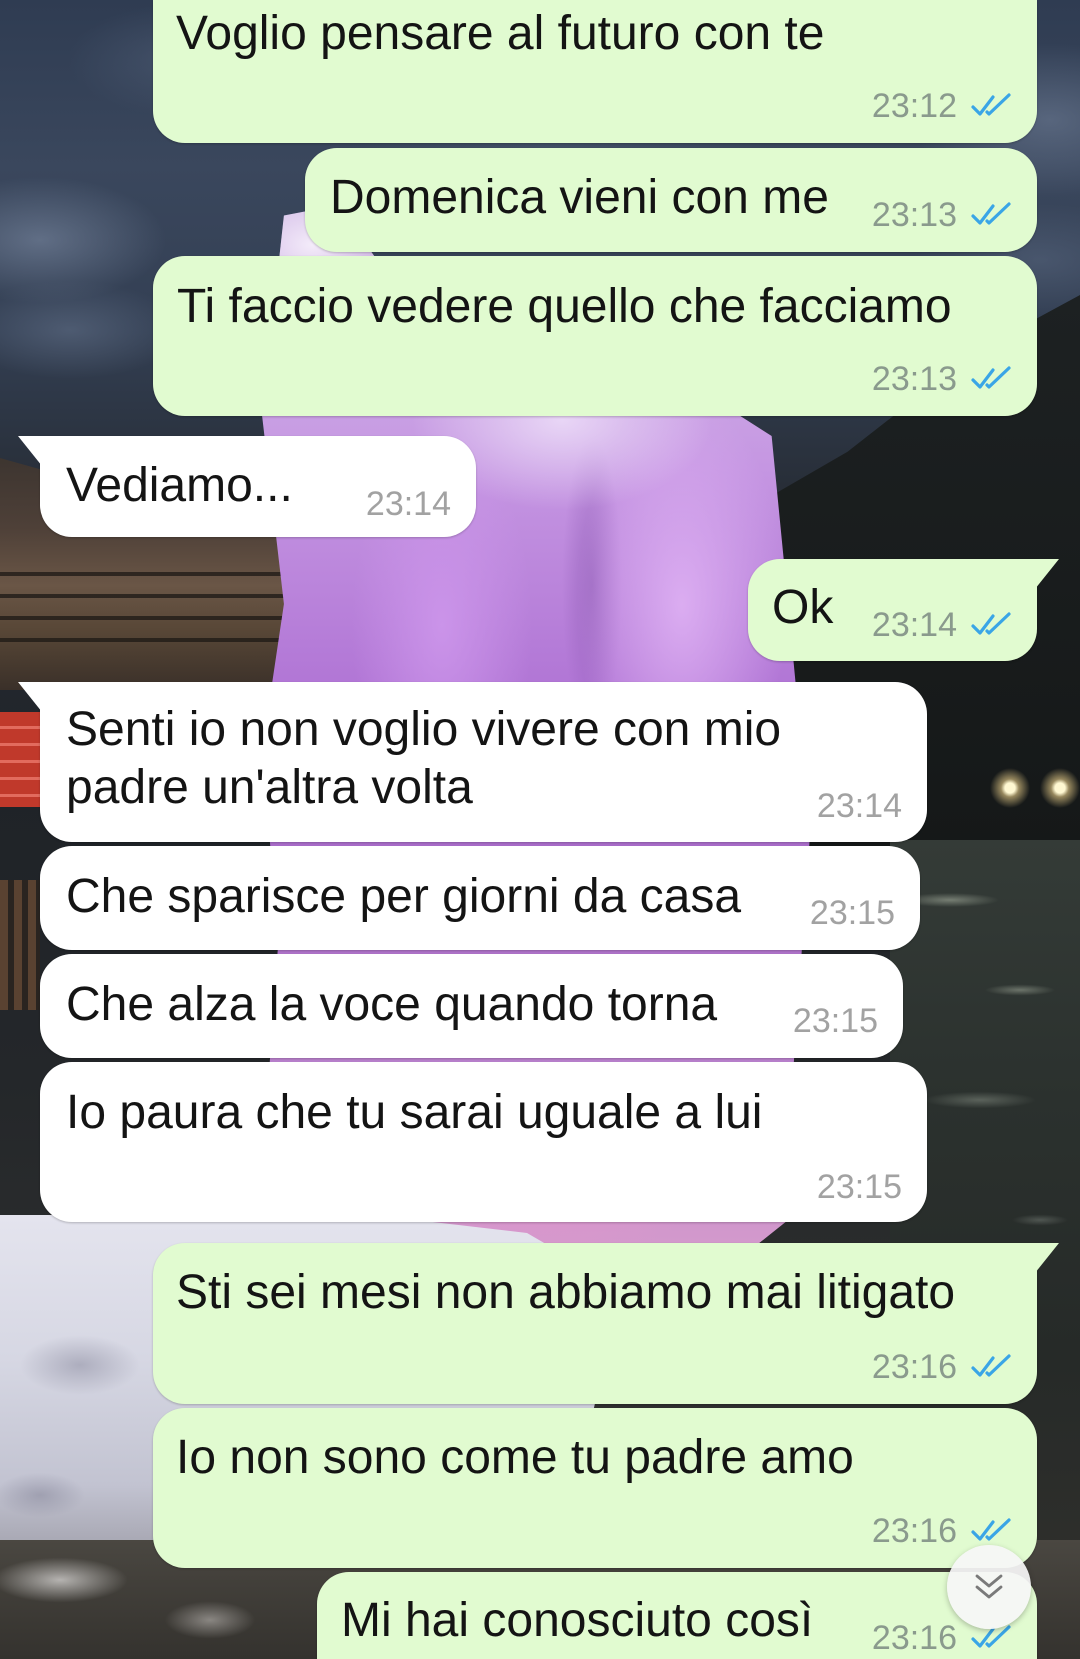 The height and width of the screenshot is (1659, 1080). What do you see at coordinates (577, 1620) in the screenshot?
I see `message-text: Mi hai conosciuto così` at bounding box center [577, 1620].